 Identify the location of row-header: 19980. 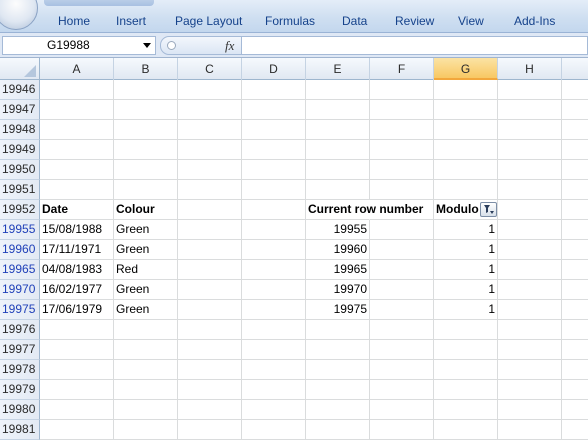
(20, 410).